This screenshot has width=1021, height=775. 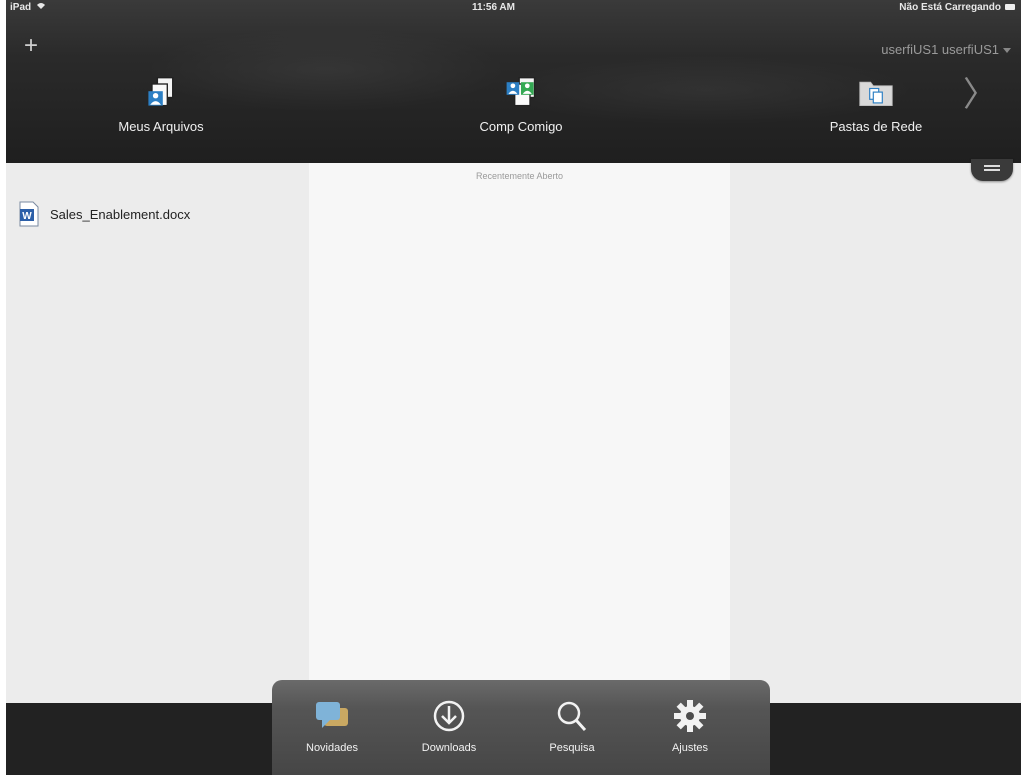 I want to click on shared-with-me-icon, so click(x=521, y=92).